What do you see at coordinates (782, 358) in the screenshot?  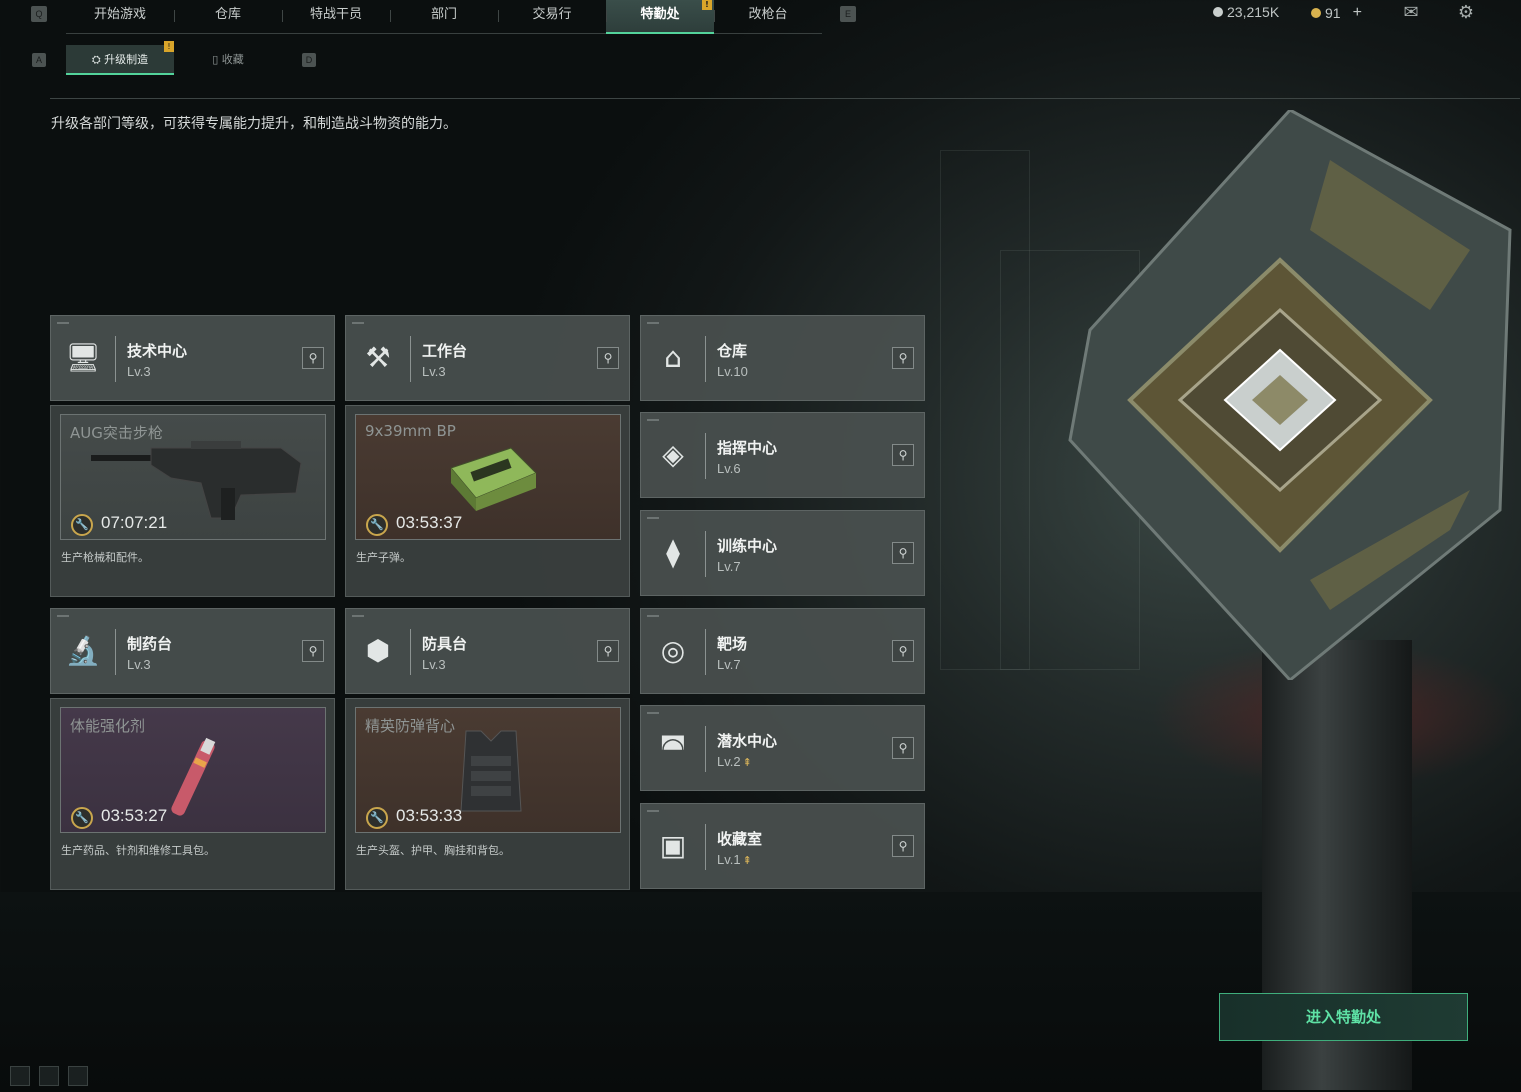 I see `facility-warehouse: ⌂ 仓库 Lv.10 ⚲` at bounding box center [782, 358].